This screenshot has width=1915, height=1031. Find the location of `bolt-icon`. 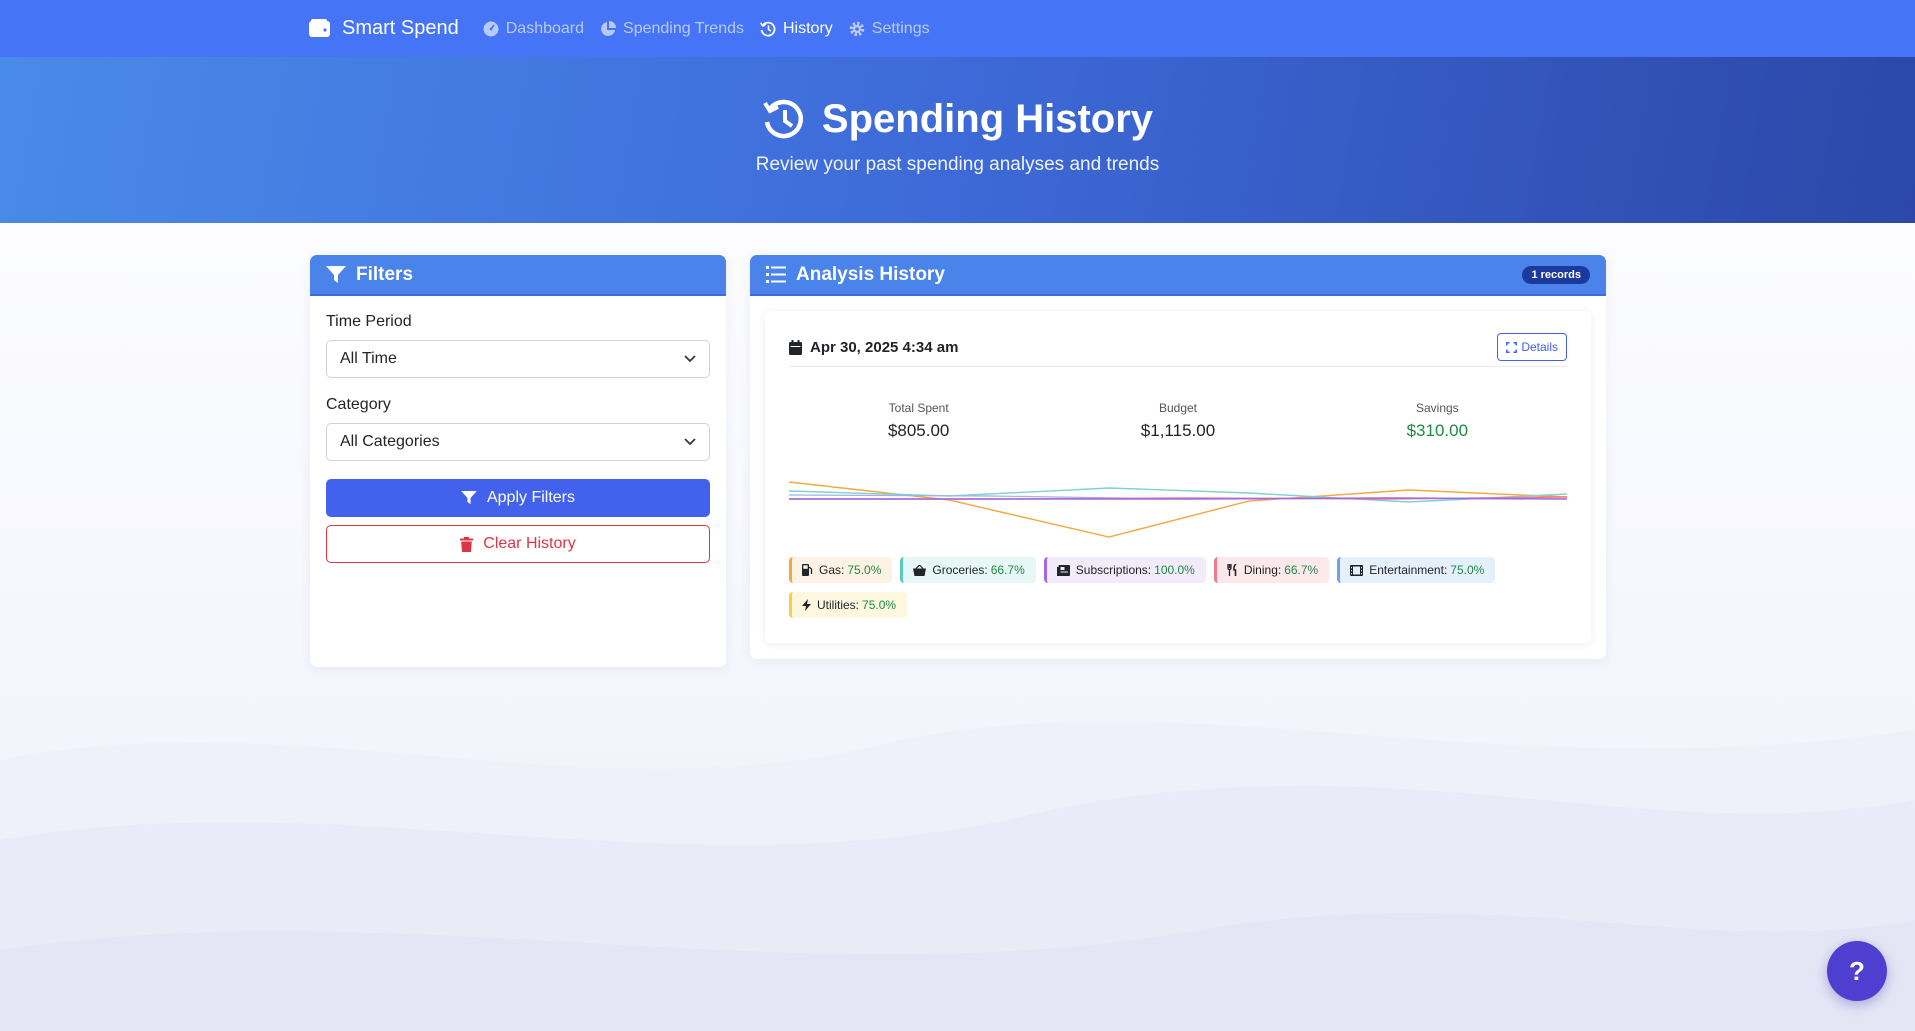

bolt-icon is located at coordinates (806, 605).